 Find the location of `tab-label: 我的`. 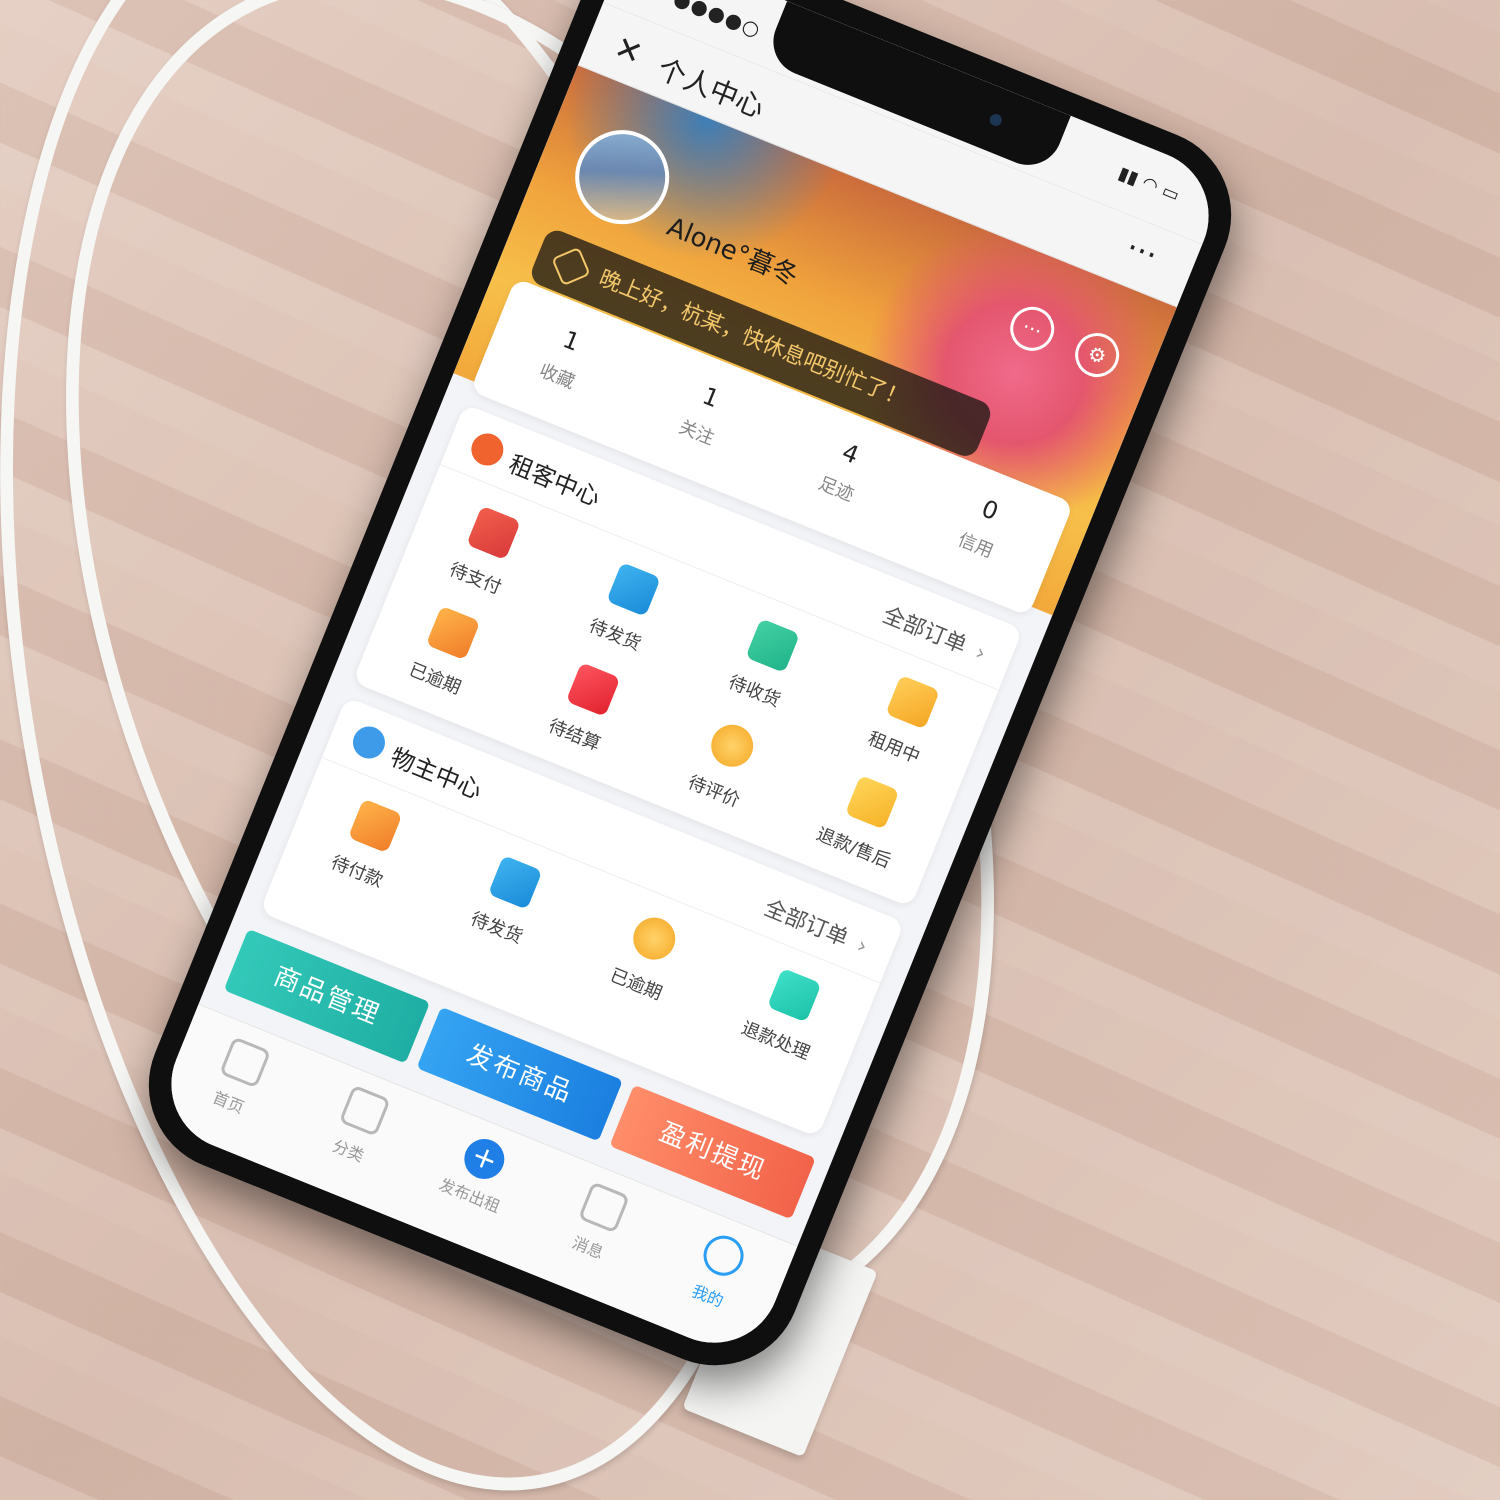

tab-label: 我的 is located at coordinates (708, 1296).